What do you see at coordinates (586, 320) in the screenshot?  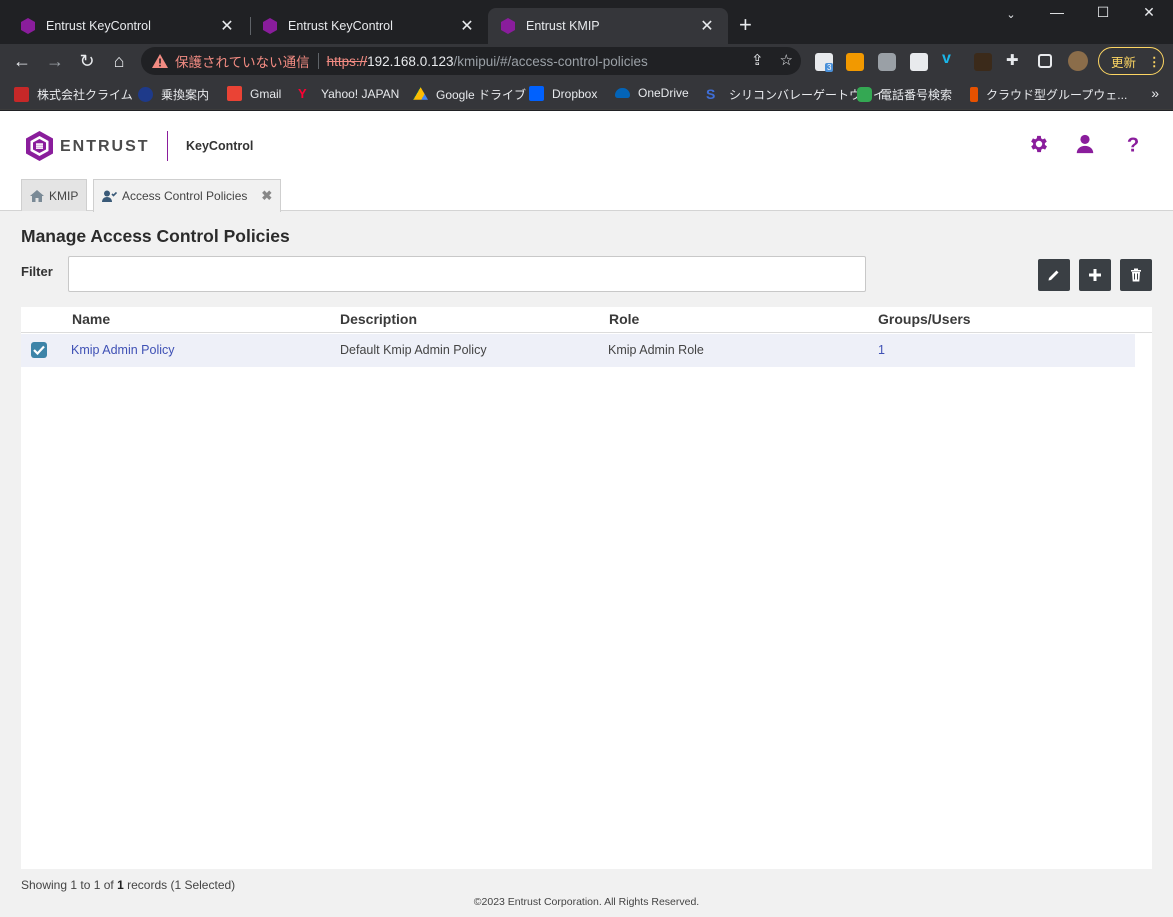 I see `table-header: Name Description Role Groups/Users` at bounding box center [586, 320].